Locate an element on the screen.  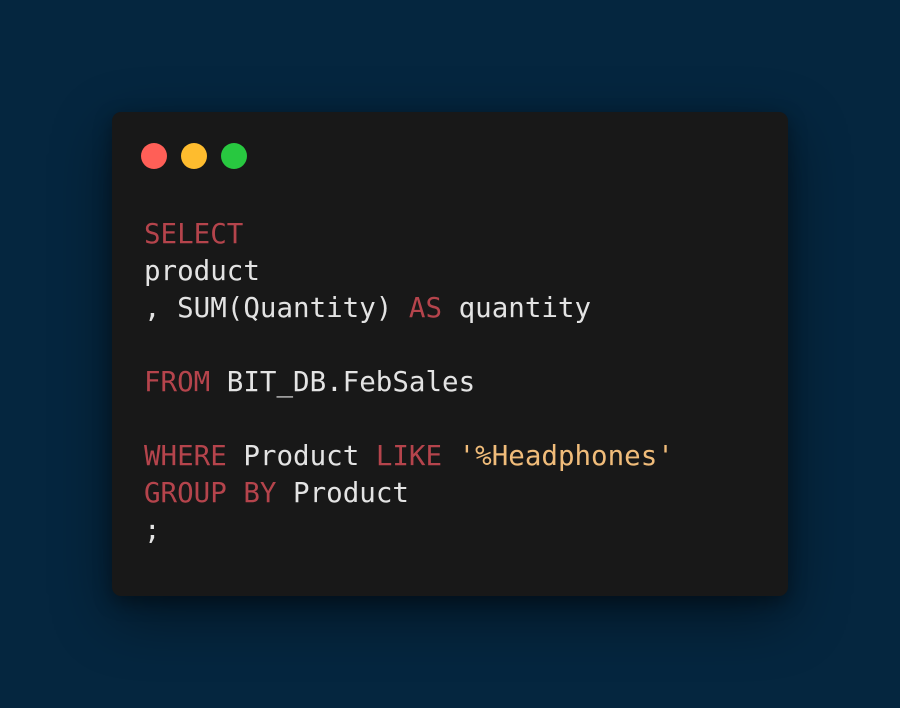
code-line-4-empty is located at coordinates (409, 345).